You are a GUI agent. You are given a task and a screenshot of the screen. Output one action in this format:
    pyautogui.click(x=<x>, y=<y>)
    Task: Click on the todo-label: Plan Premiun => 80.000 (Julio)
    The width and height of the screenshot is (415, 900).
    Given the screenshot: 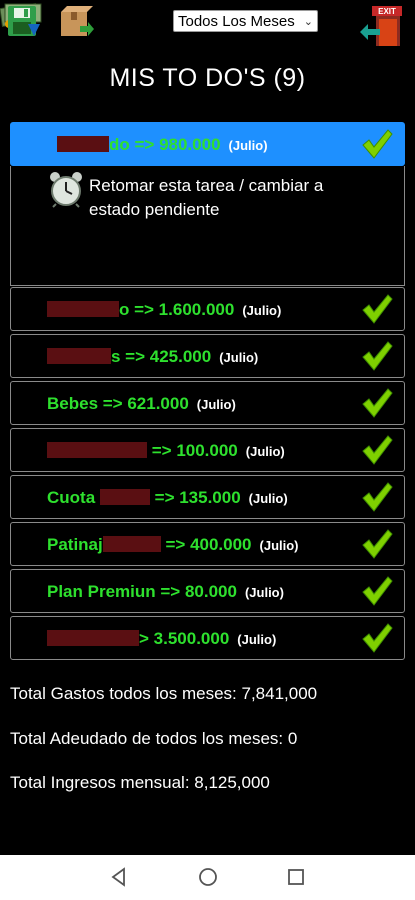 What is the action you would take?
    pyautogui.click(x=165, y=592)
    